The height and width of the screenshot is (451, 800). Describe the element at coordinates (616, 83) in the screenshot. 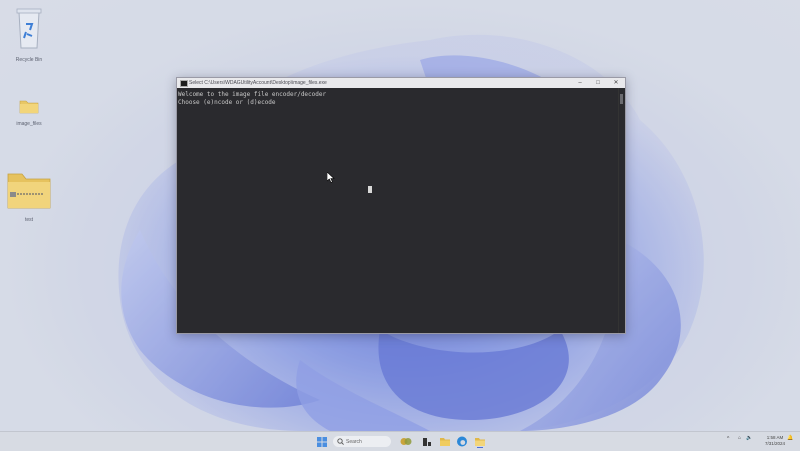

I see `close-button: ✕` at that location.